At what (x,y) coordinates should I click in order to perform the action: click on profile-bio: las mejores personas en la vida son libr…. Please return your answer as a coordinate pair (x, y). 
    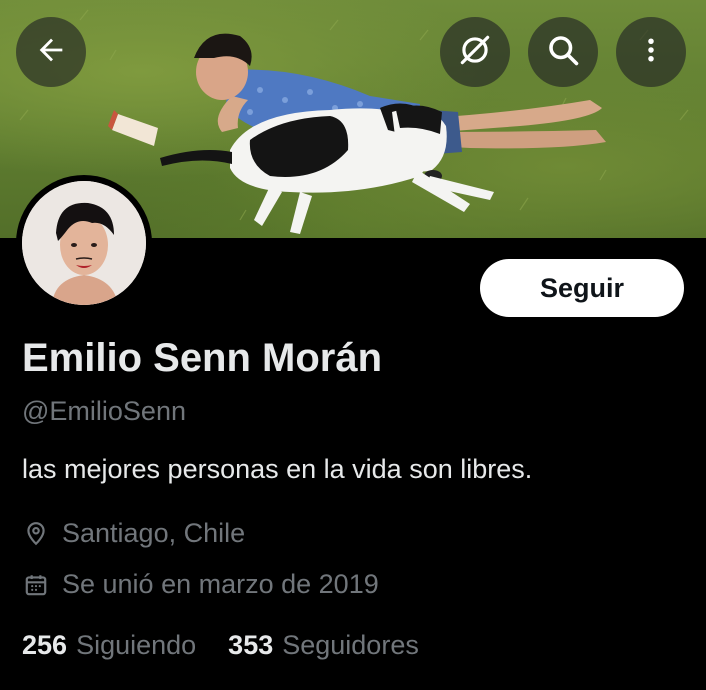
    Looking at the image, I should click on (277, 469).